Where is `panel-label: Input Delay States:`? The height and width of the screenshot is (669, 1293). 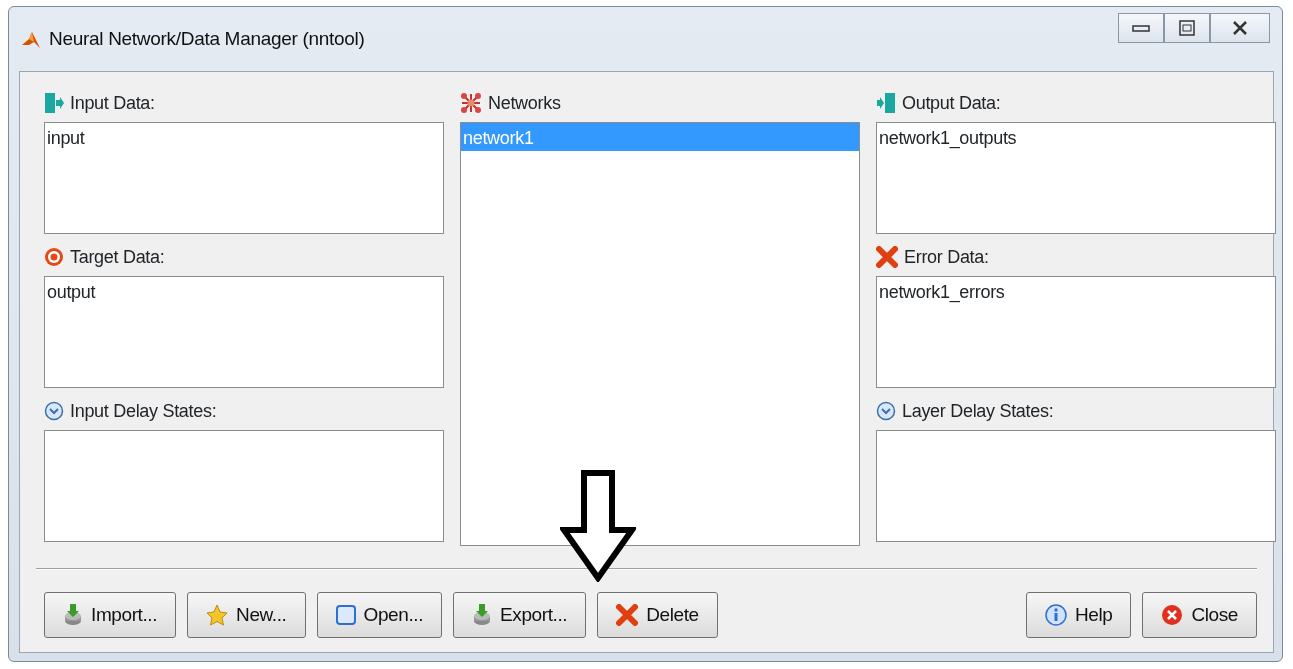
panel-label: Input Delay States: is located at coordinates (143, 411).